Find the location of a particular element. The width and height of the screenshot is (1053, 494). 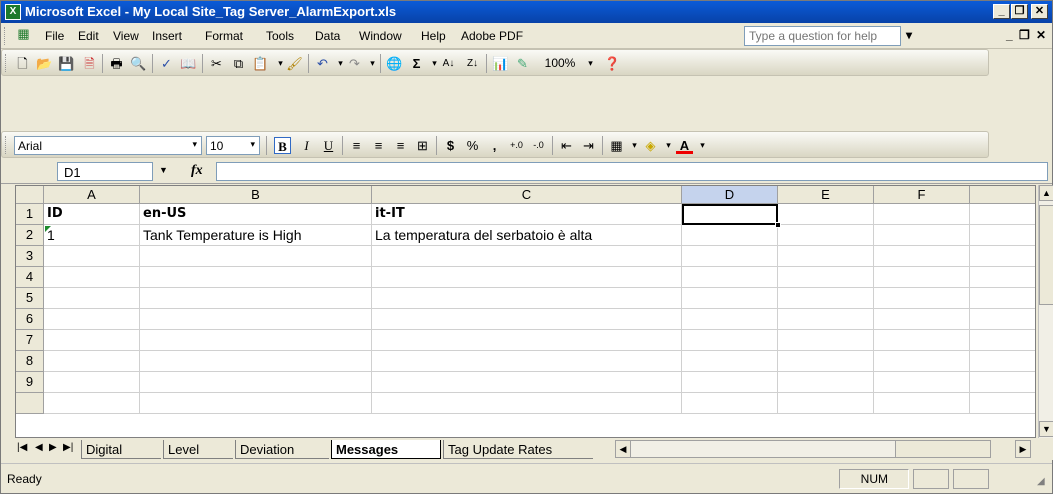

save-icon: 💾 is located at coordinates (66, 63).